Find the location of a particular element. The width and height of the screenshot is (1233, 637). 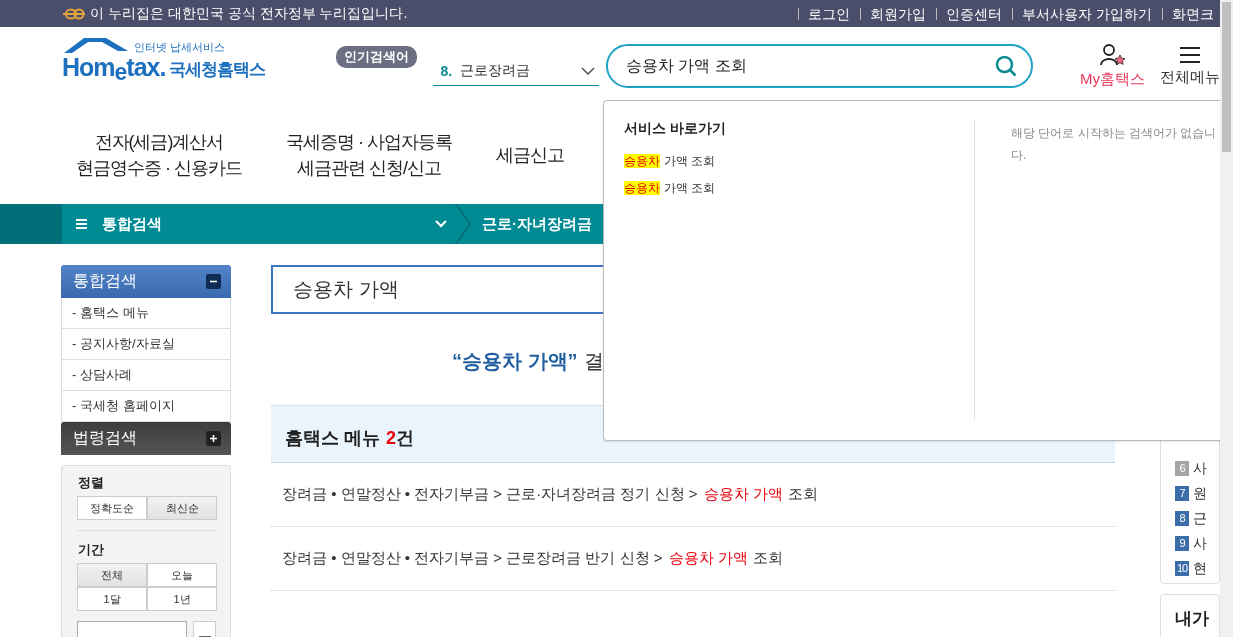

result-link: 장려금 • 연말정산 • 전자기부금 > 근로장려금 반기 신청 > 승용차 가액 조회 is located at coordinates (532, 558).